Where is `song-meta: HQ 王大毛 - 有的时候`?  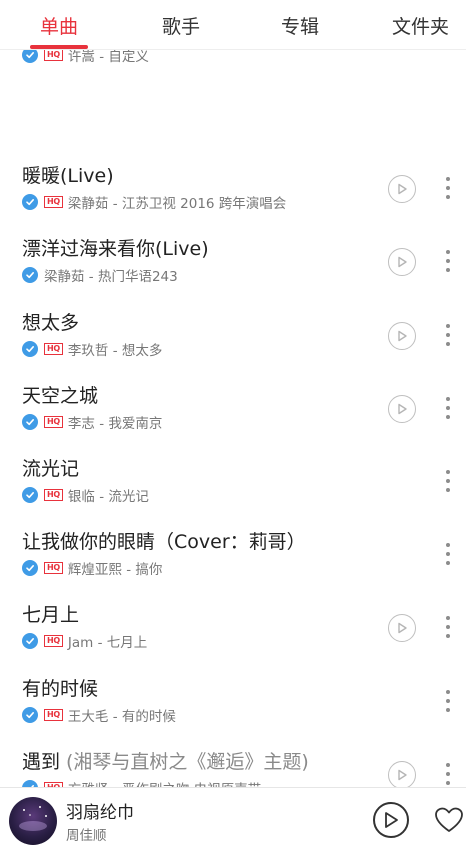 song-meta: HQ 王大毛 - 有的时候 is located at coordinates (99, 715).